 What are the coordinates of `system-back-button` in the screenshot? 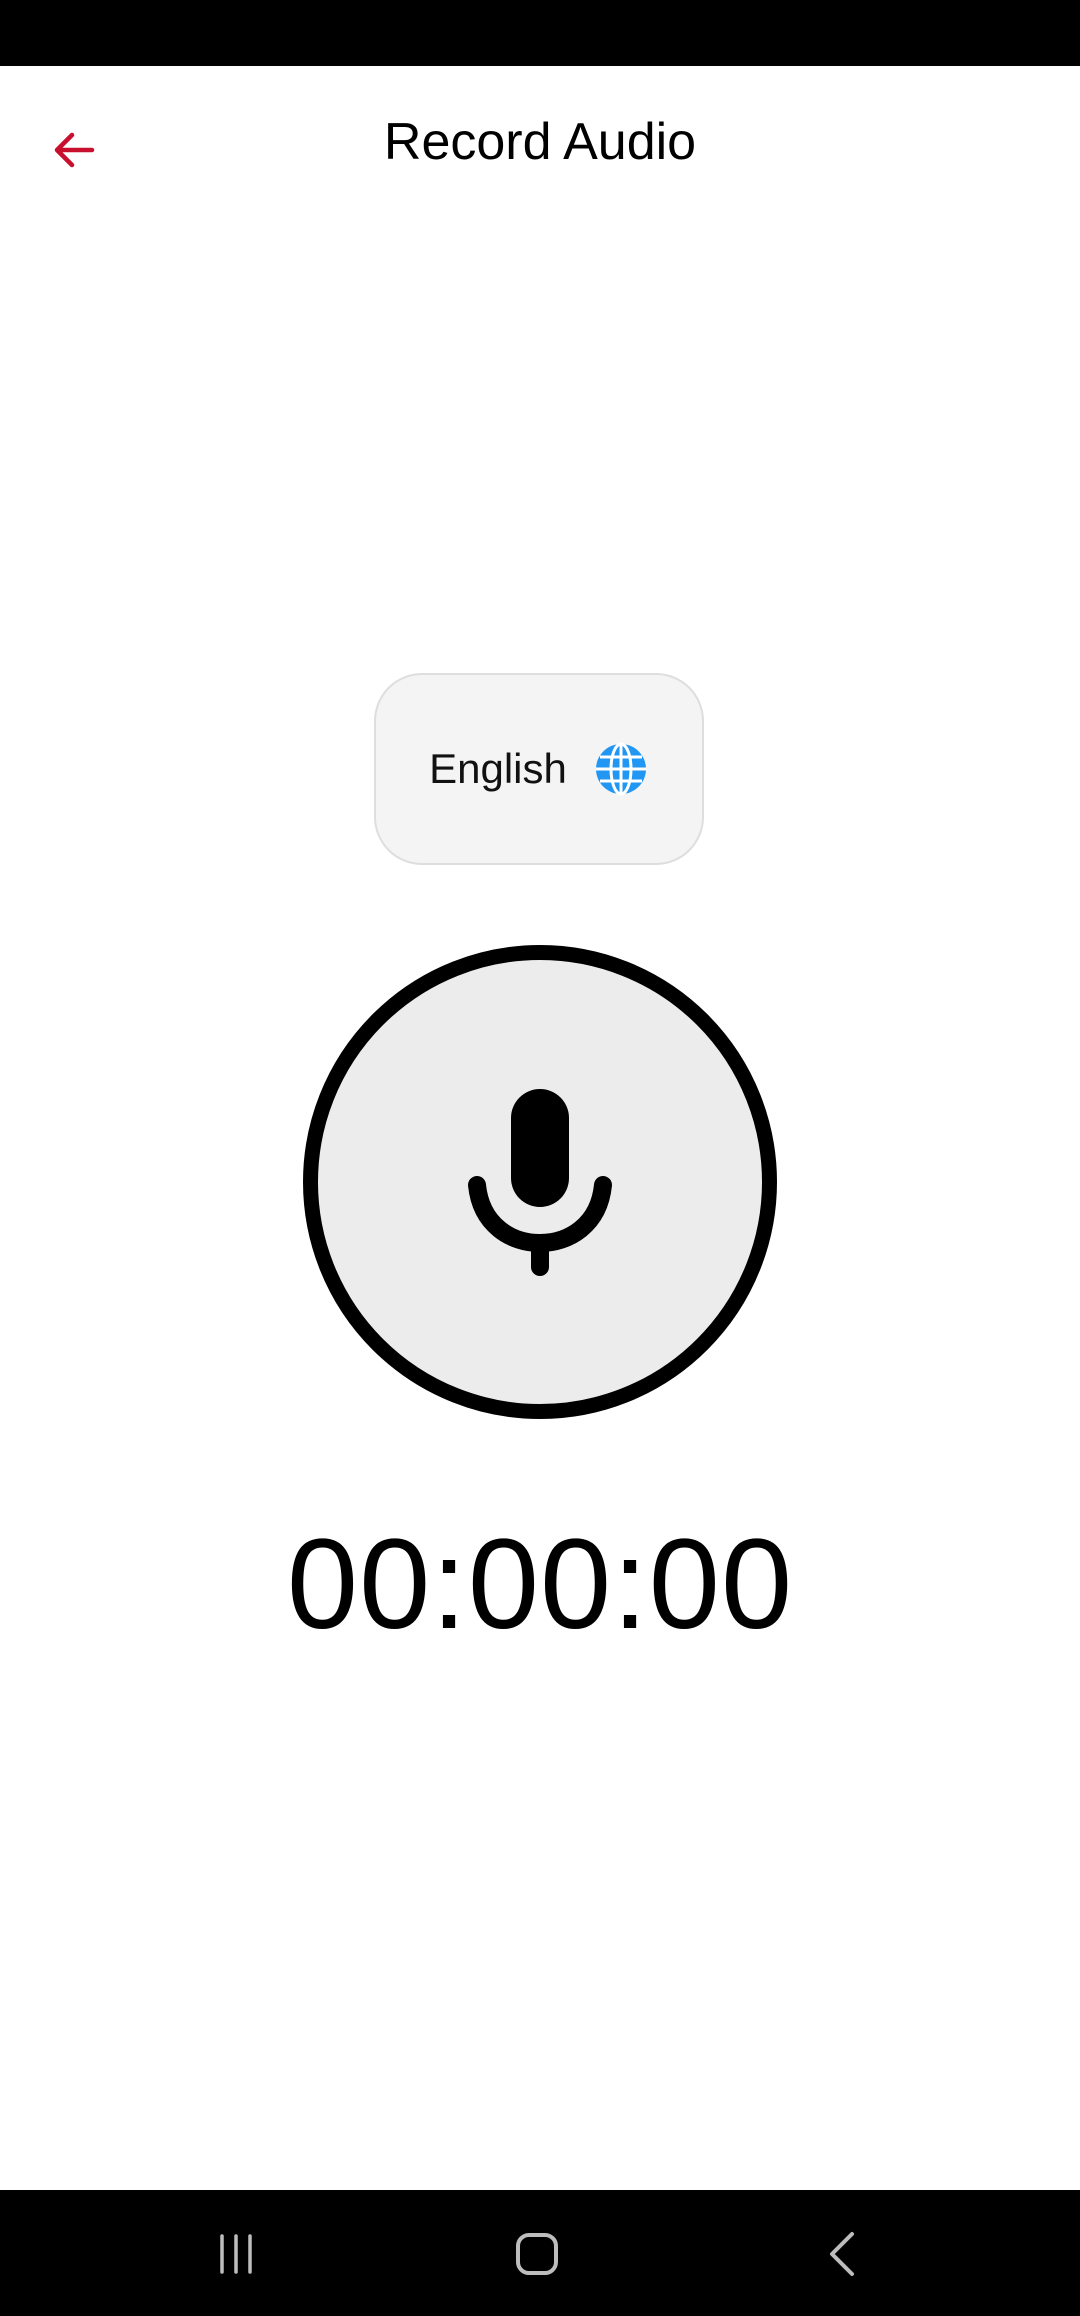 It's located at (842, 2254).